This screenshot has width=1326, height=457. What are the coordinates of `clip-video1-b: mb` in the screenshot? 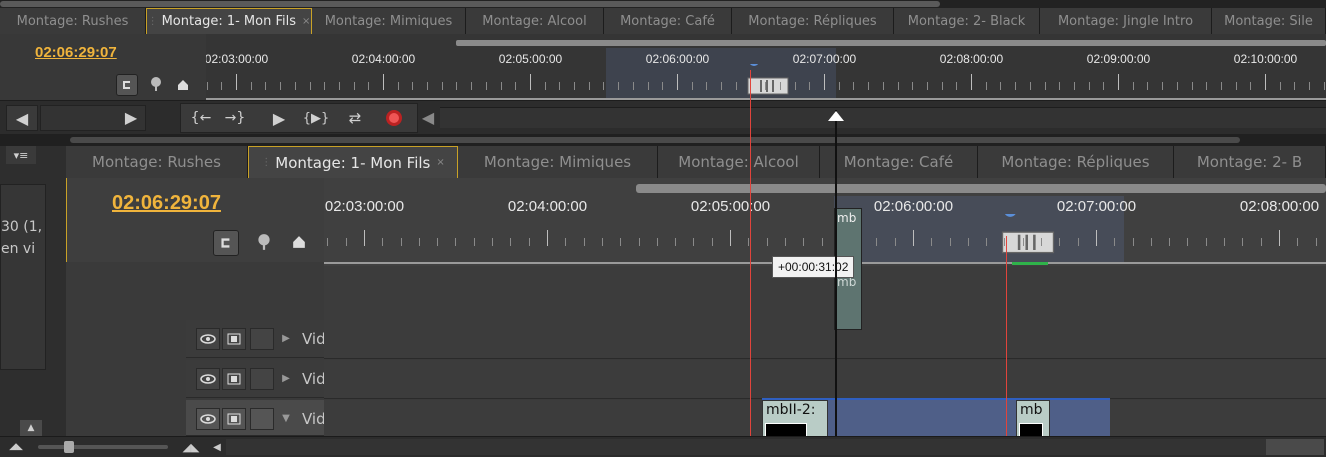 It's located at (1033, 419).